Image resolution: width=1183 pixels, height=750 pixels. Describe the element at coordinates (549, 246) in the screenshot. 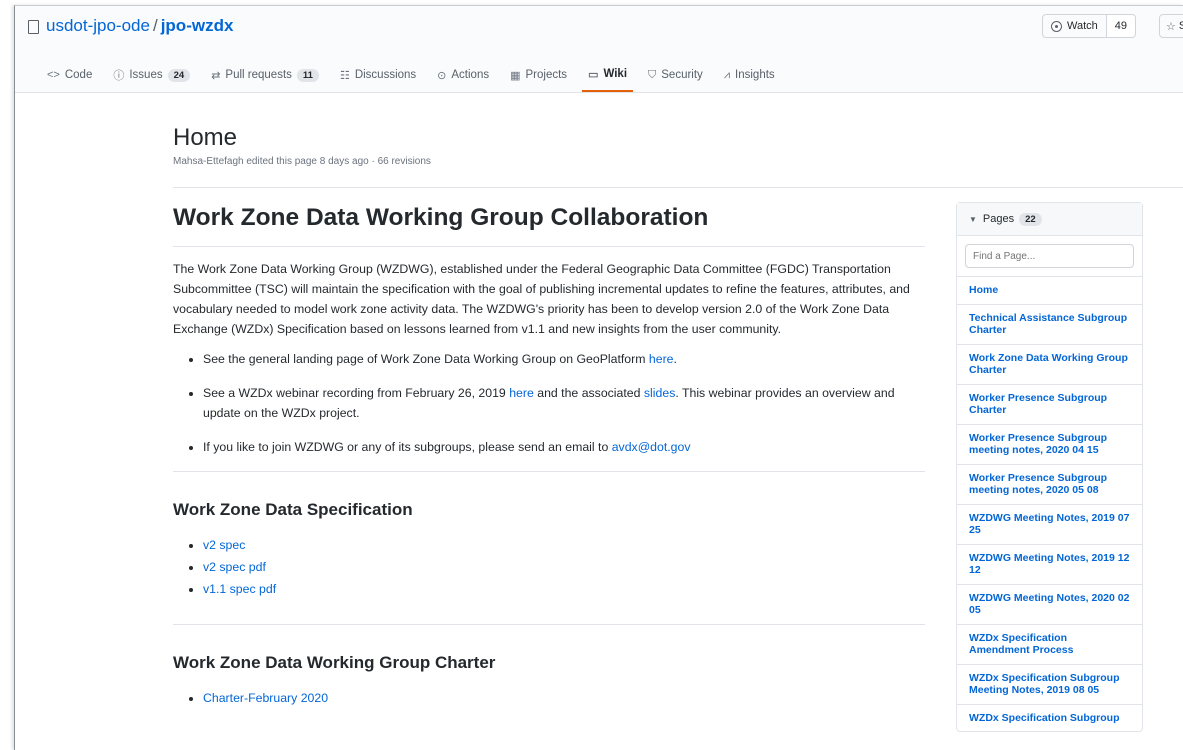

I see `heading-divider` at that location.